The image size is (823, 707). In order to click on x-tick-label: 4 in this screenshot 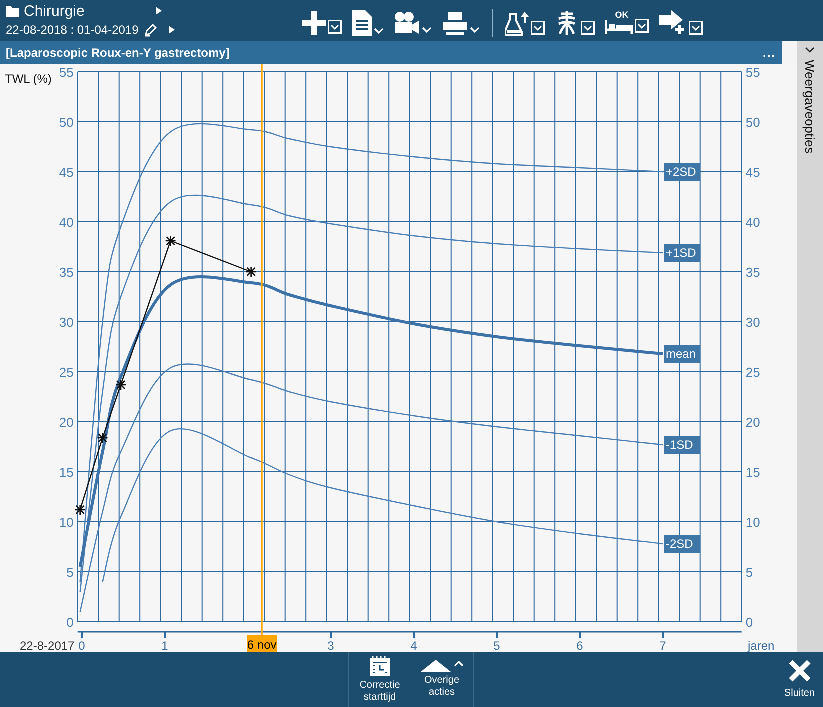, I will do `click(414, 645)`.